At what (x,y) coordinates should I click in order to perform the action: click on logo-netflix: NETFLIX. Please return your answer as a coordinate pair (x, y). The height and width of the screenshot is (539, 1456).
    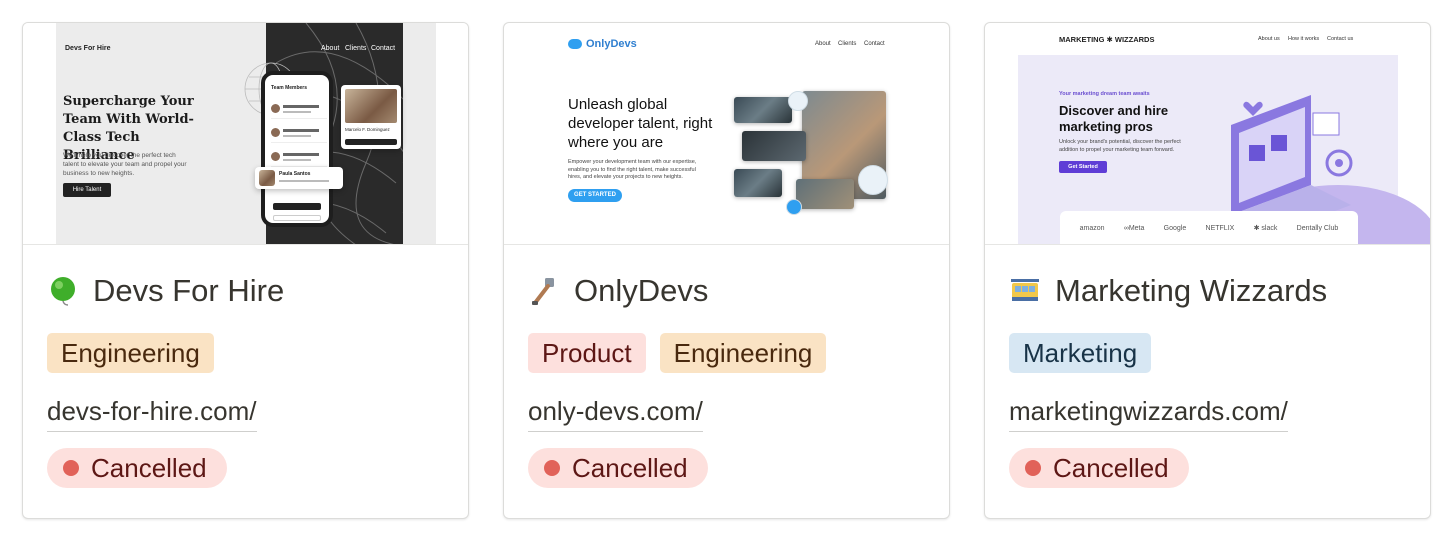
    Looking at the image, I should click on (1220, 228).